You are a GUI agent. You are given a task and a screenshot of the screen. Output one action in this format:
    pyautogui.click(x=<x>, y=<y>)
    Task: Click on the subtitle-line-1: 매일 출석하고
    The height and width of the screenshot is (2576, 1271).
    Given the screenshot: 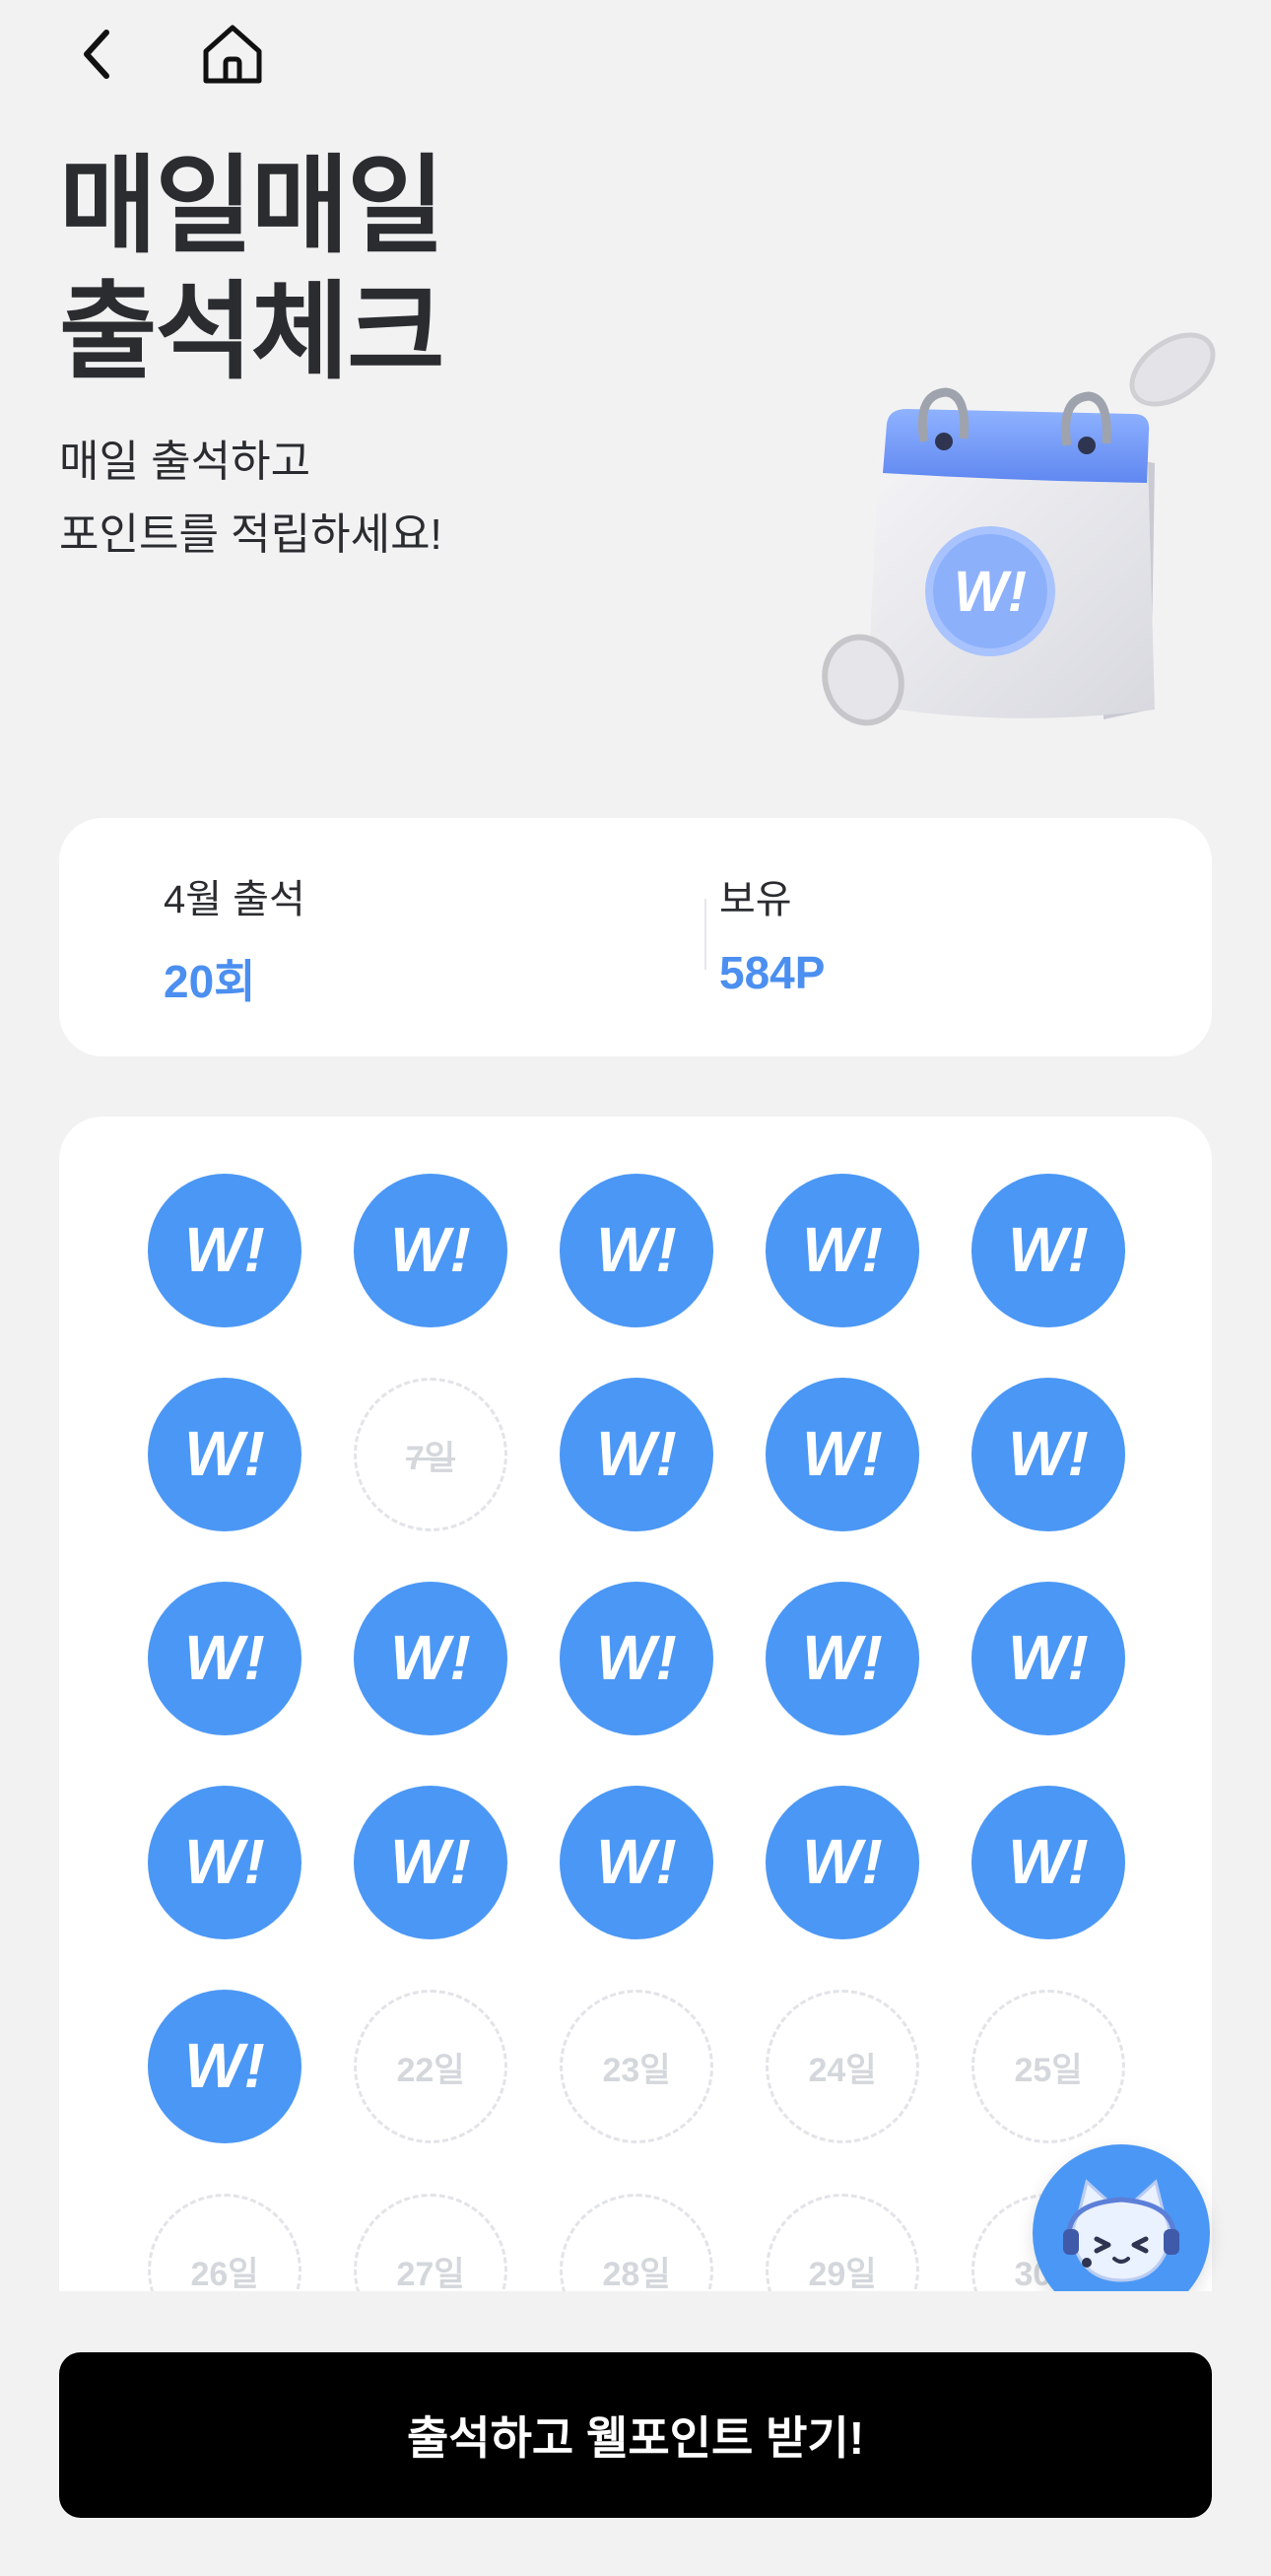 What is the action you would take?
    pyautogui.click(x=185, y=462)
    